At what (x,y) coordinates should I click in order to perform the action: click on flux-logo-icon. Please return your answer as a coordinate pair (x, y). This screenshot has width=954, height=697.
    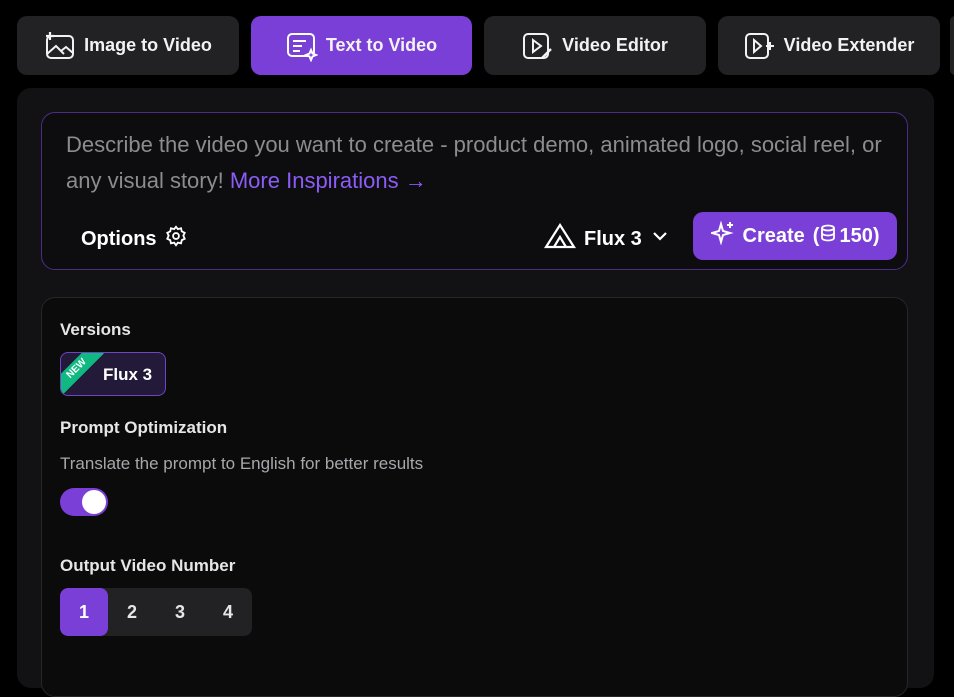
    Looking at the image, I should click on (560, 238).